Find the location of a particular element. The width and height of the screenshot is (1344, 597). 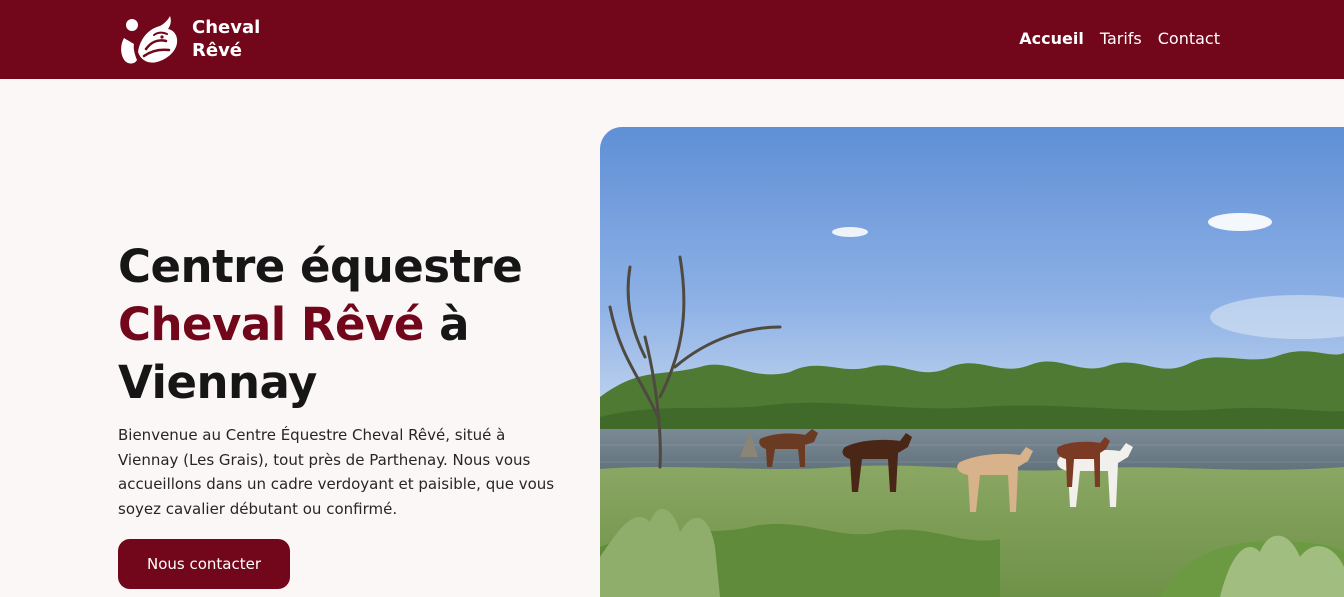

brand-name-line2: Rêvé is located at coordinates (217, 50).